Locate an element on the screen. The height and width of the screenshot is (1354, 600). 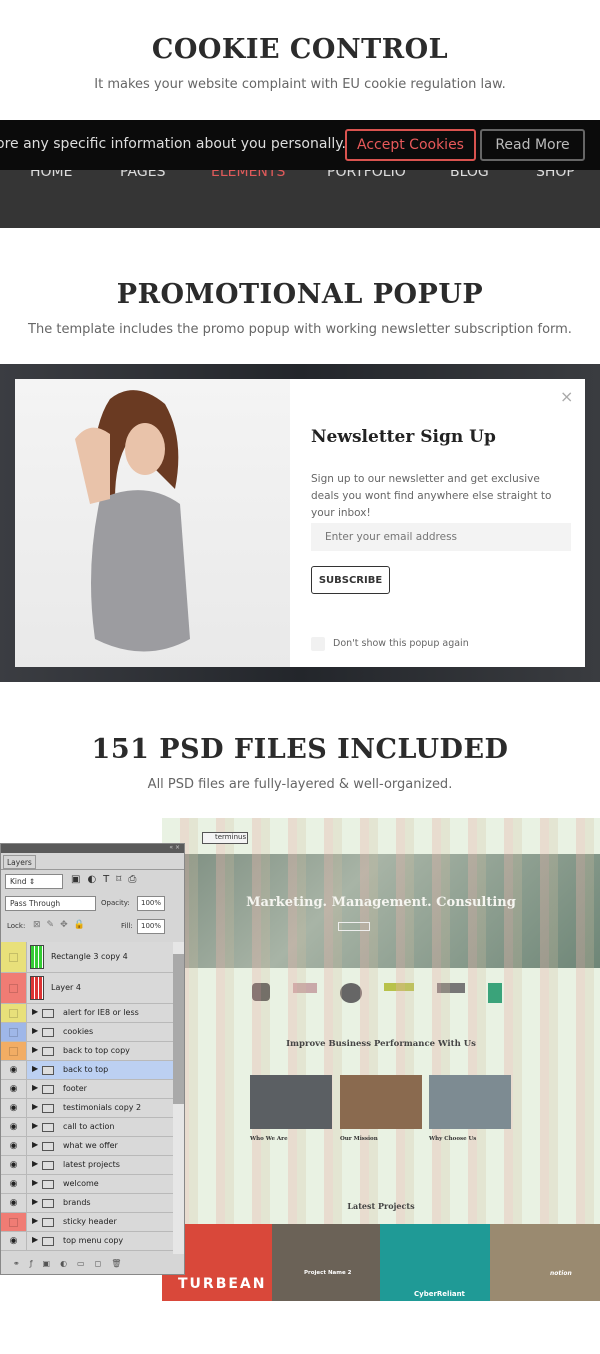
layer-row: ◉ ▶ brands is located at coordinates (87, 1203).